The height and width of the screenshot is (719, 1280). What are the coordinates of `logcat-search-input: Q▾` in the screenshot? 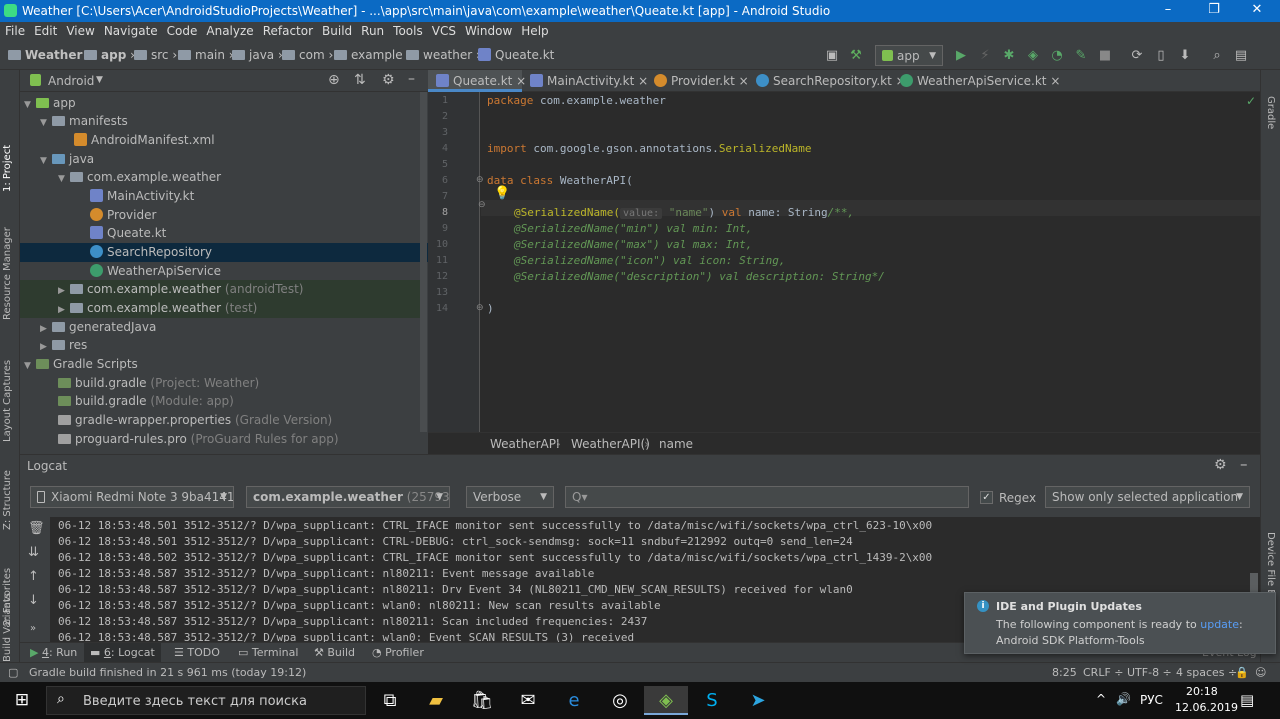 It's located at (767, 497).